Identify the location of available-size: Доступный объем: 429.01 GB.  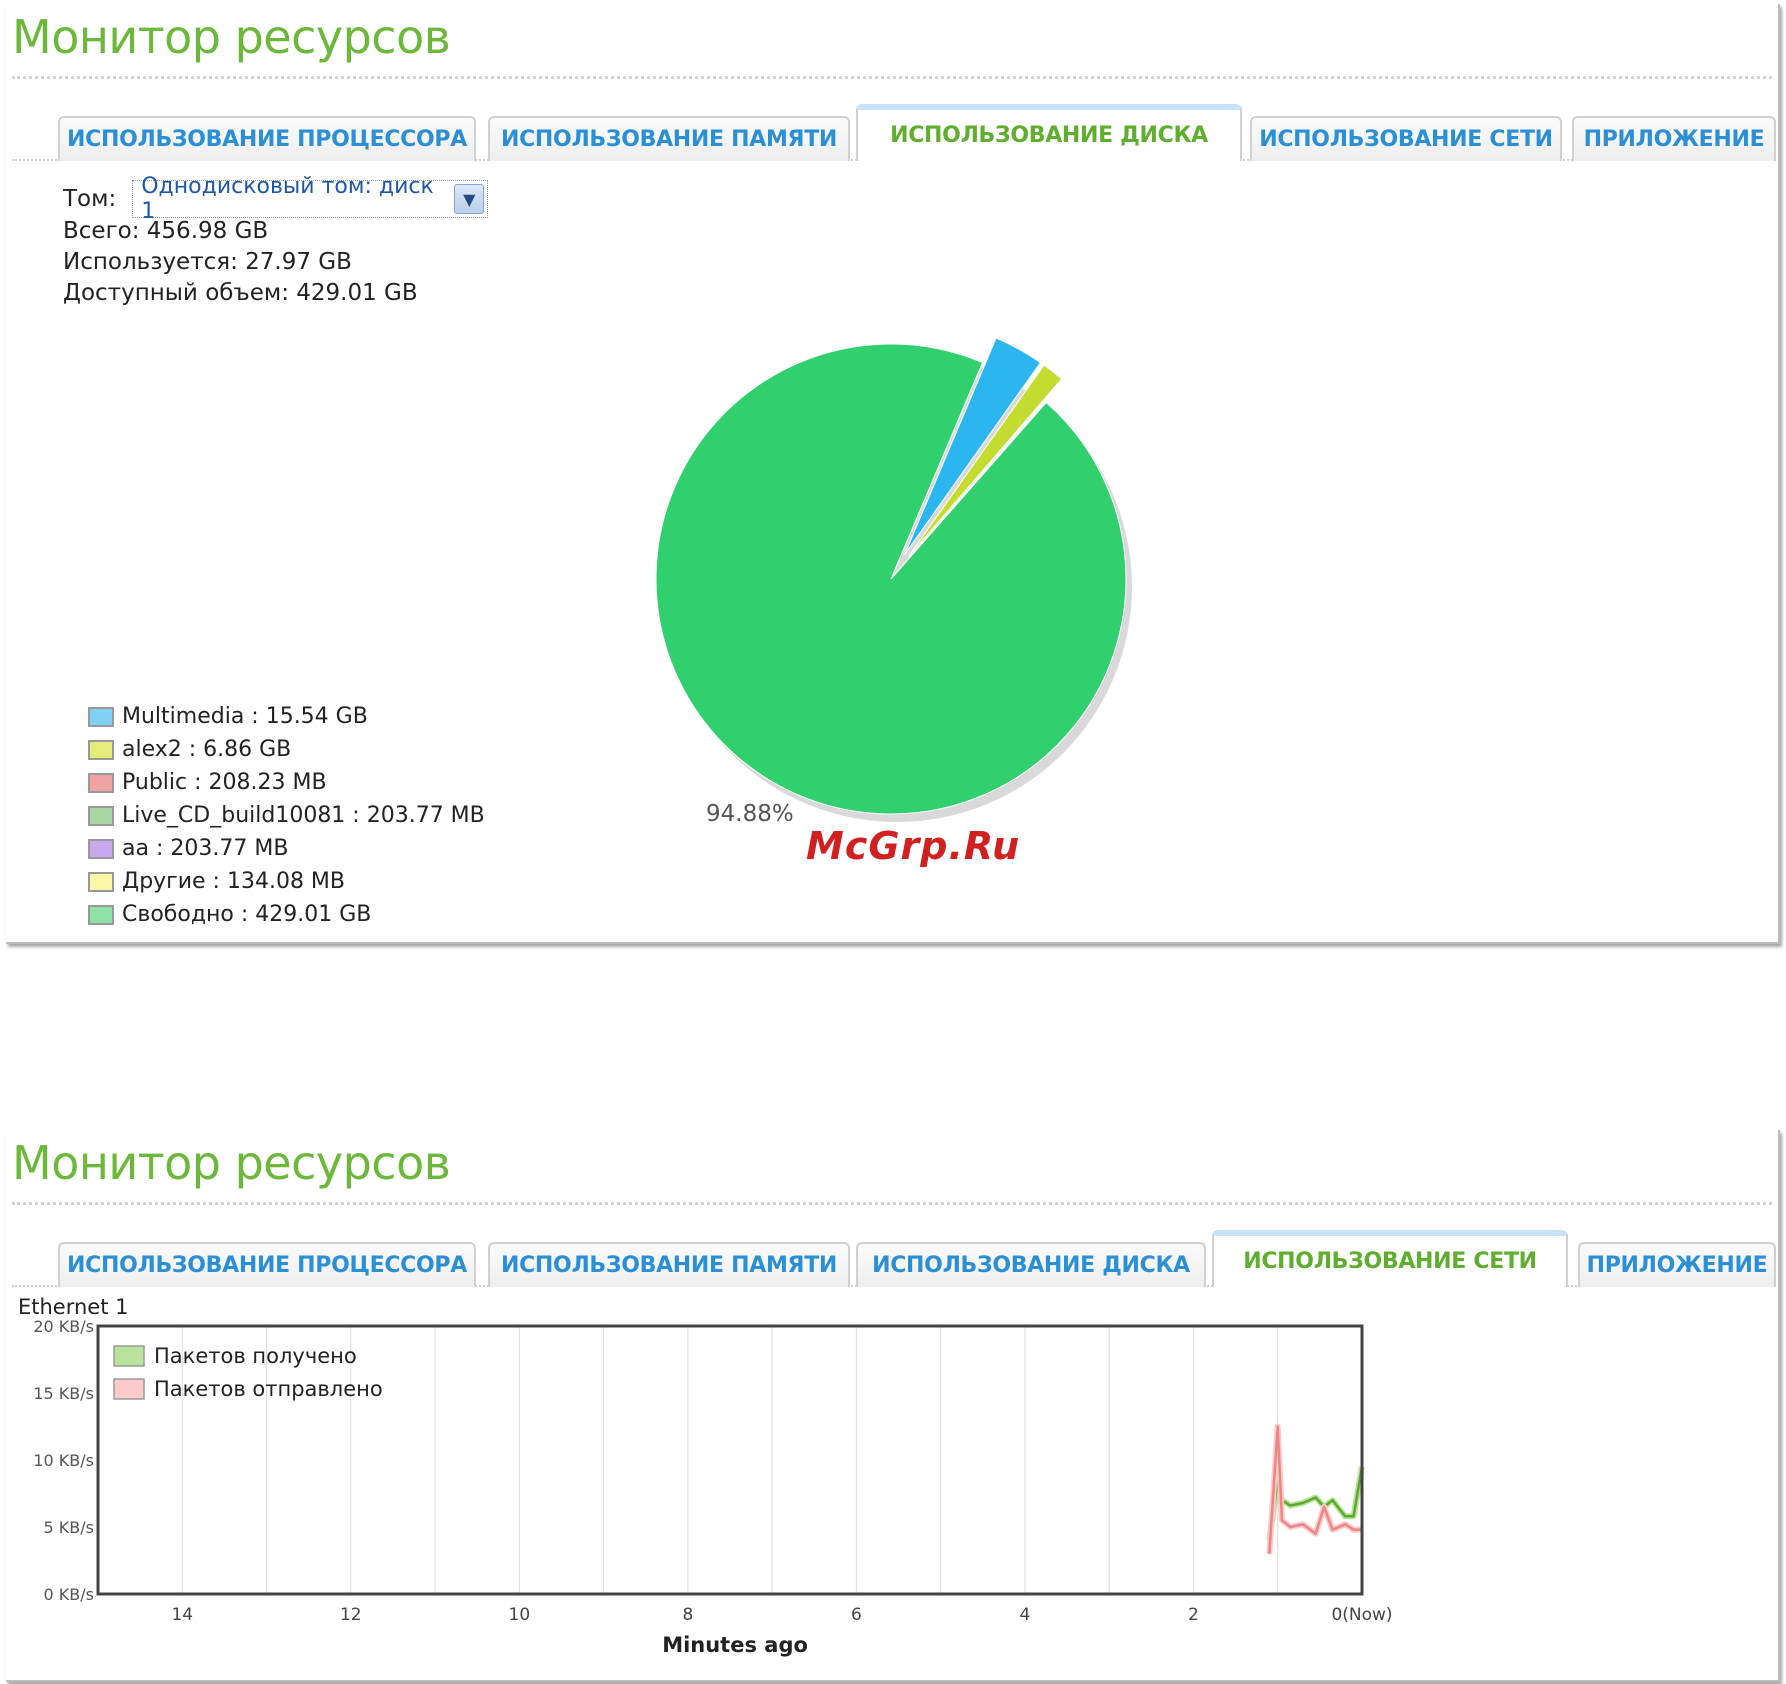
(240, 293).